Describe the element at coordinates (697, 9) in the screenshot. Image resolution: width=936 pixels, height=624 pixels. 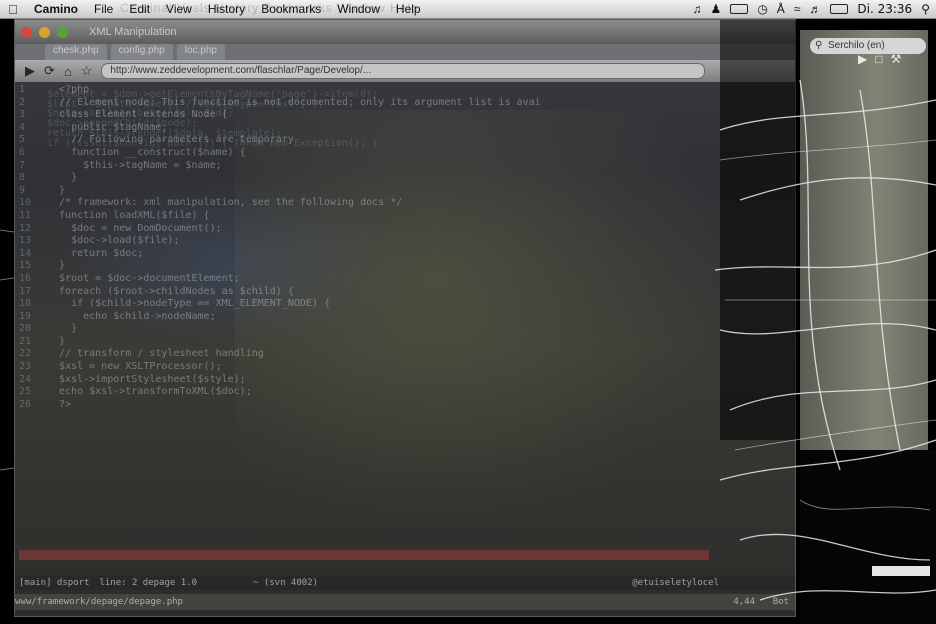
I see `music-note-icon: ♫` at that location.